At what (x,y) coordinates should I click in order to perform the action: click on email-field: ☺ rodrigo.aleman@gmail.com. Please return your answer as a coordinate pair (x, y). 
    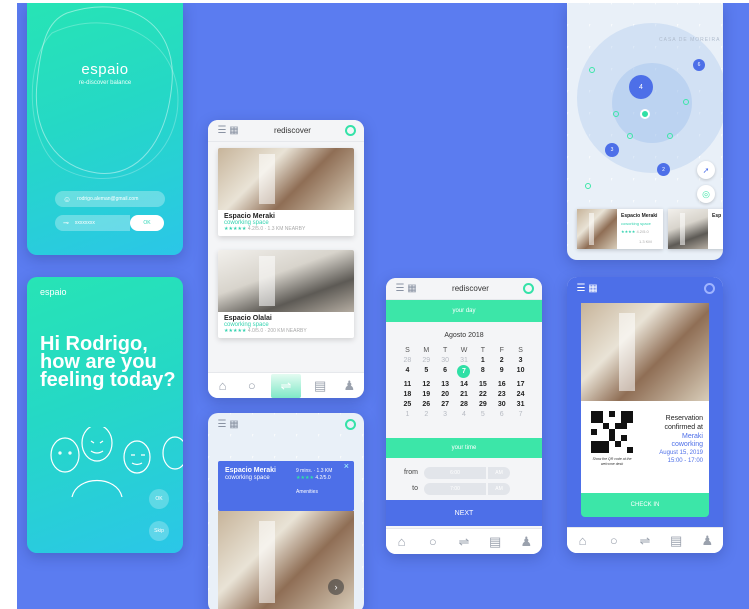
    Looking at the image, I should click on (110, 199).